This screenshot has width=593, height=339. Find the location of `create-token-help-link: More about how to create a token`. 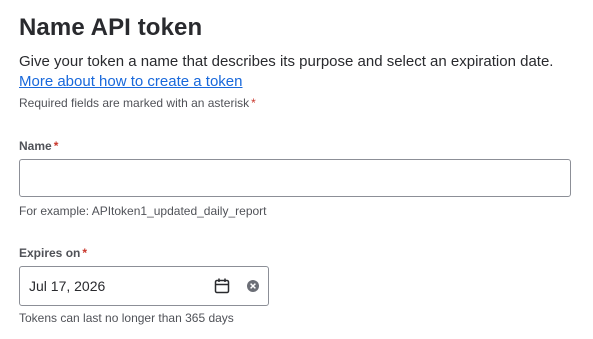

create-token-help-link: More about how to create a token is located at coordinates (130, 81).